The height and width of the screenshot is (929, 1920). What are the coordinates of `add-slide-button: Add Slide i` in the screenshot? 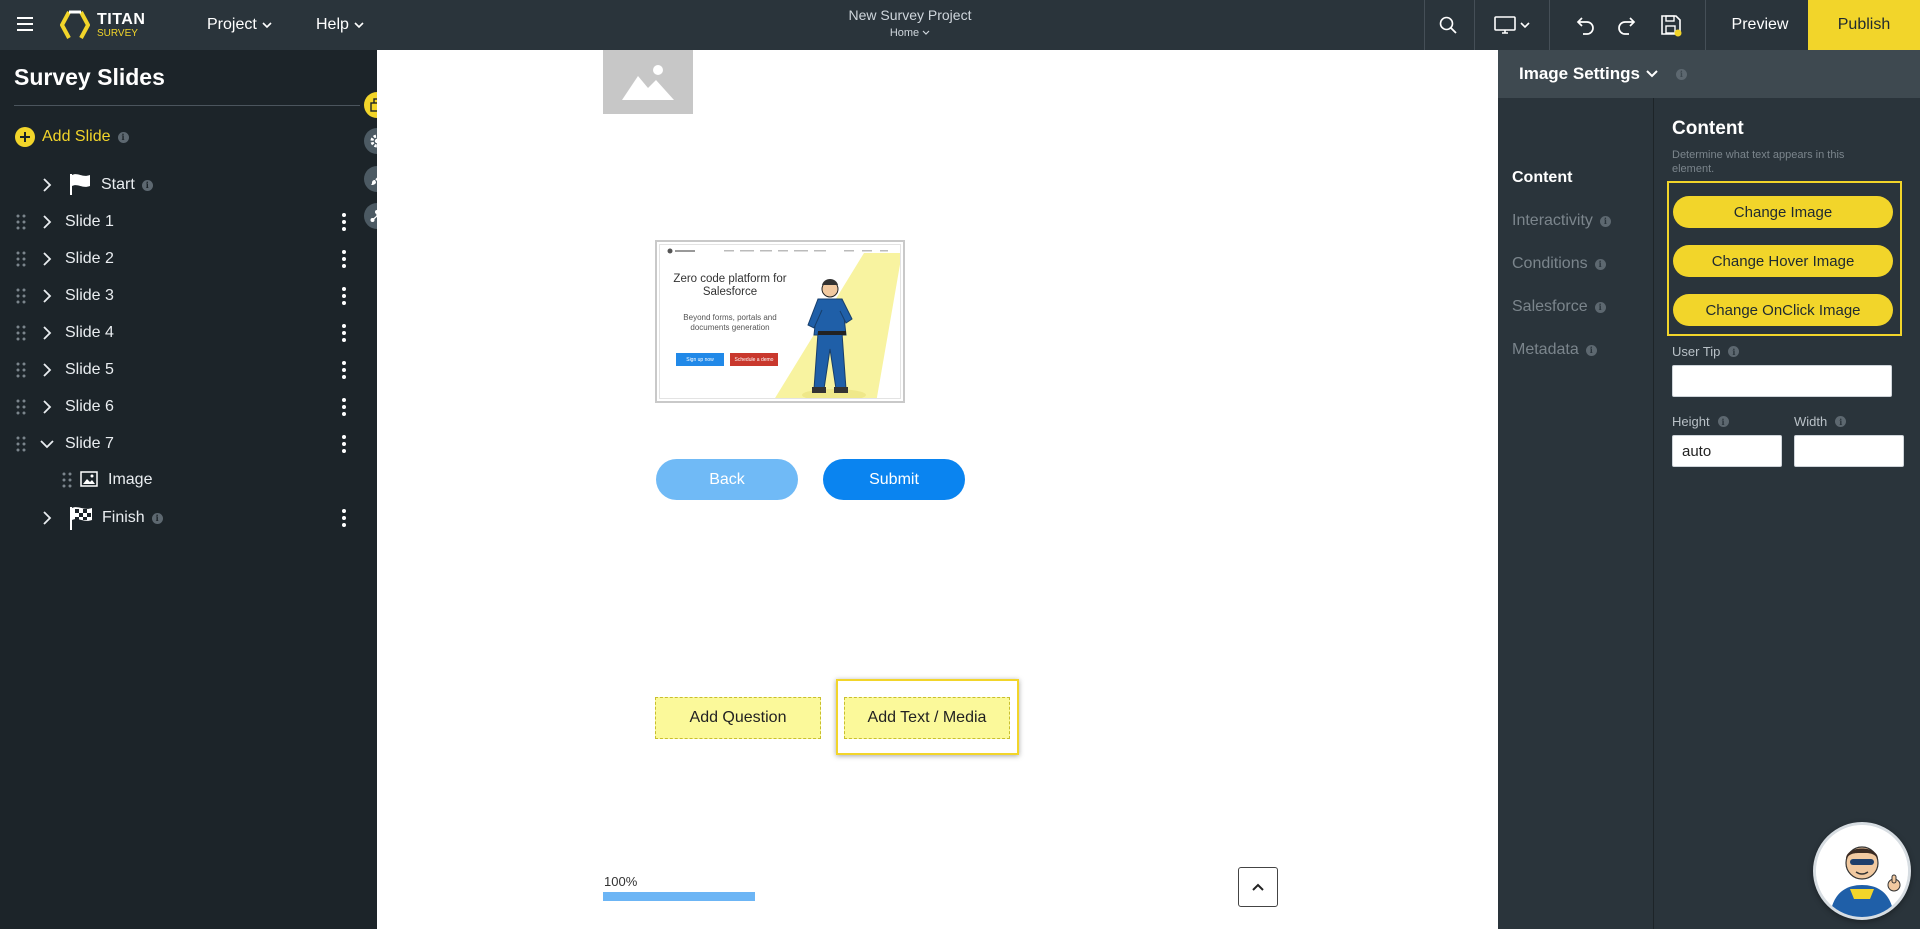 It's located at (72, 137).